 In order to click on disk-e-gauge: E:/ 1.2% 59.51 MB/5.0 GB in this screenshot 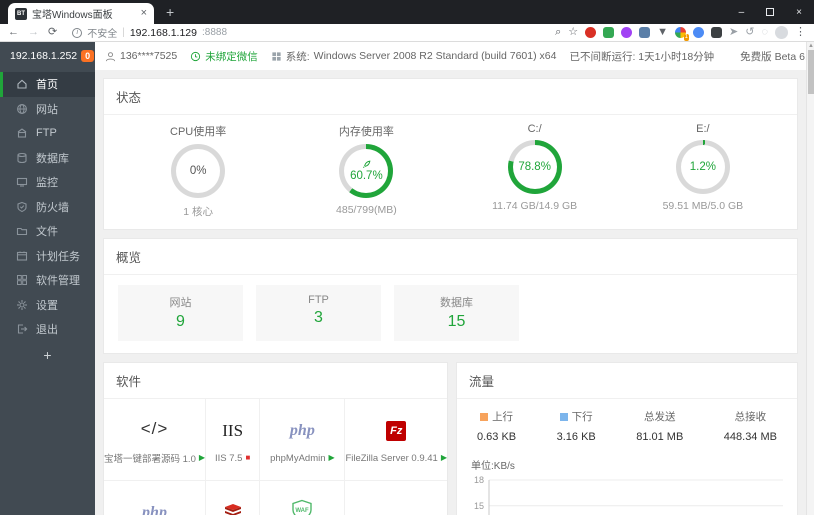, I will do `click(703, 171)`.